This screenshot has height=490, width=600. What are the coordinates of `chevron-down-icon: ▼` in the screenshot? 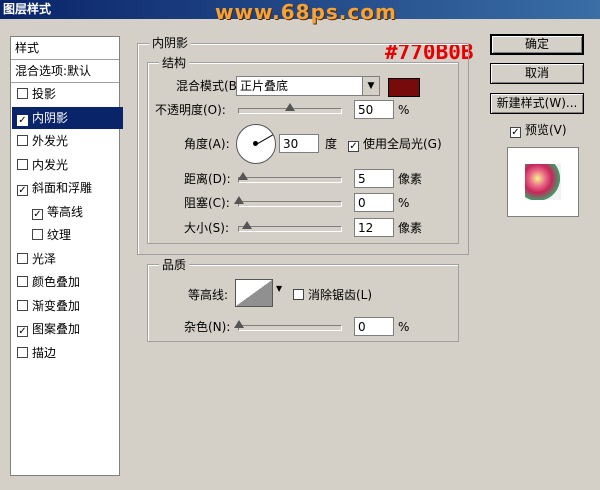 It's located at (370, 86).